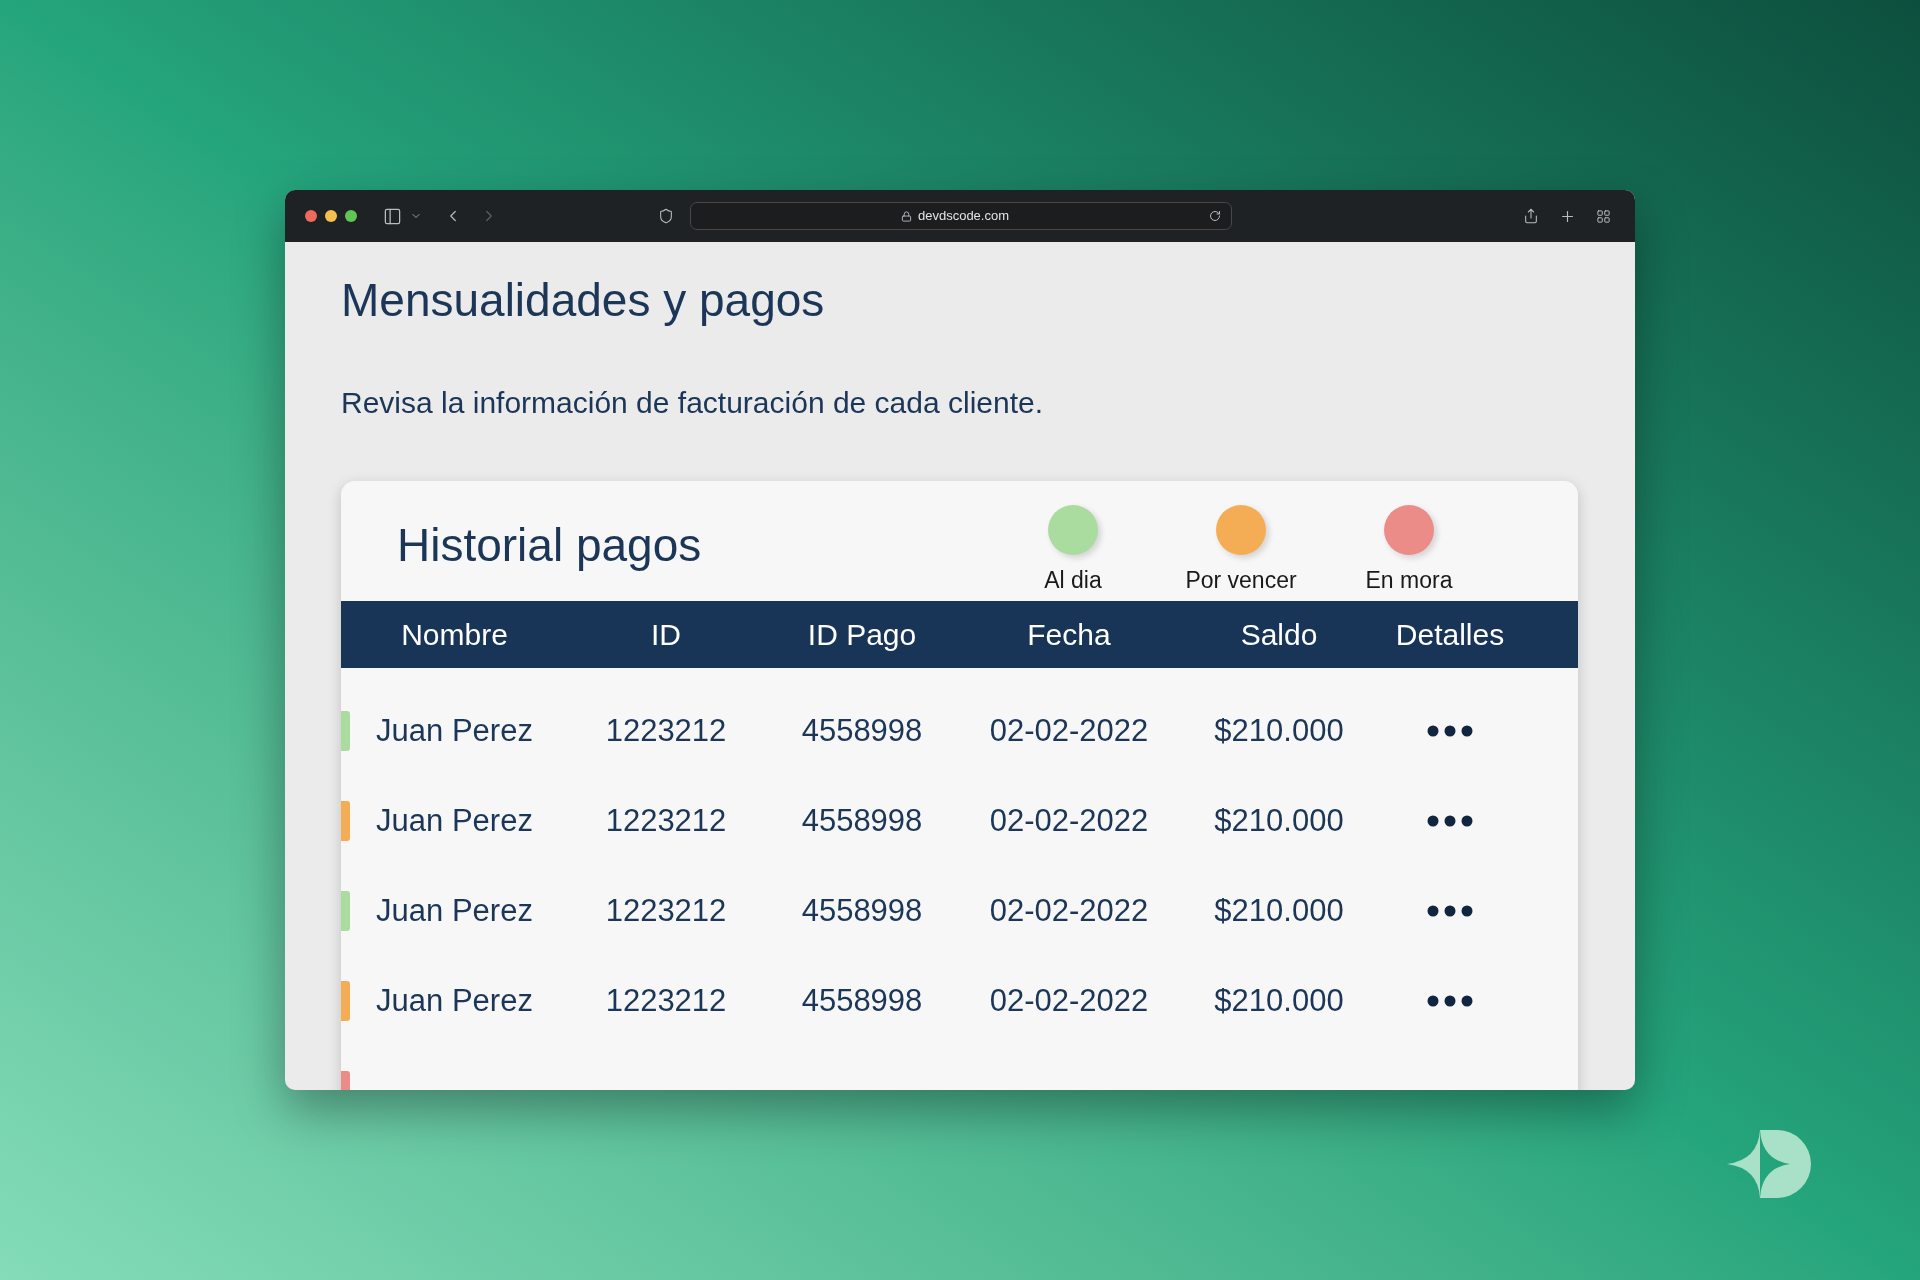  I want to click on page-title: Mensualidades y pagos, so click(583, 300).